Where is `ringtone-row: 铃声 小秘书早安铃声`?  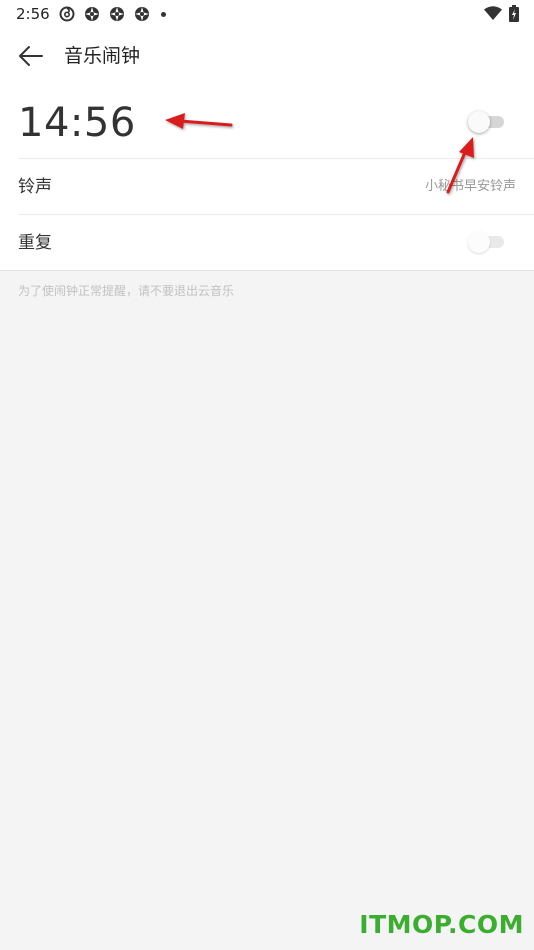
ringtone-row: 铃声 小秘书早安铃声 is located at coordinates (267, 186).